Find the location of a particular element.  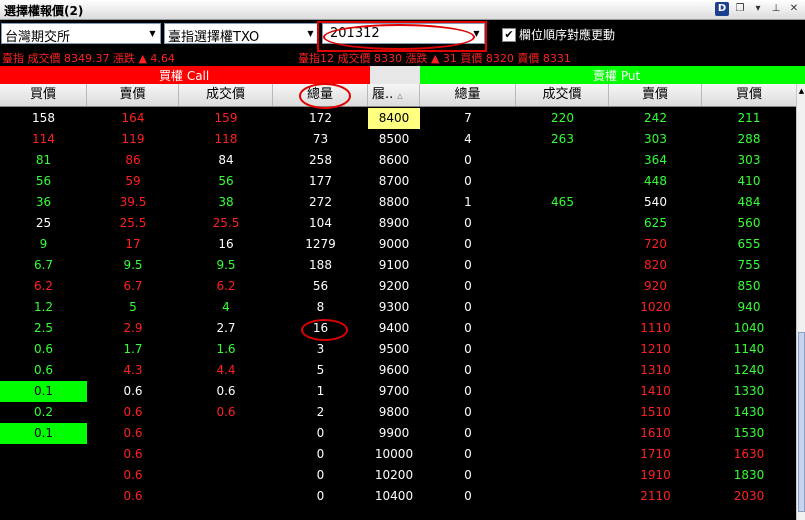

cell-put-bid: 655 is located at coordinates (749, 244).